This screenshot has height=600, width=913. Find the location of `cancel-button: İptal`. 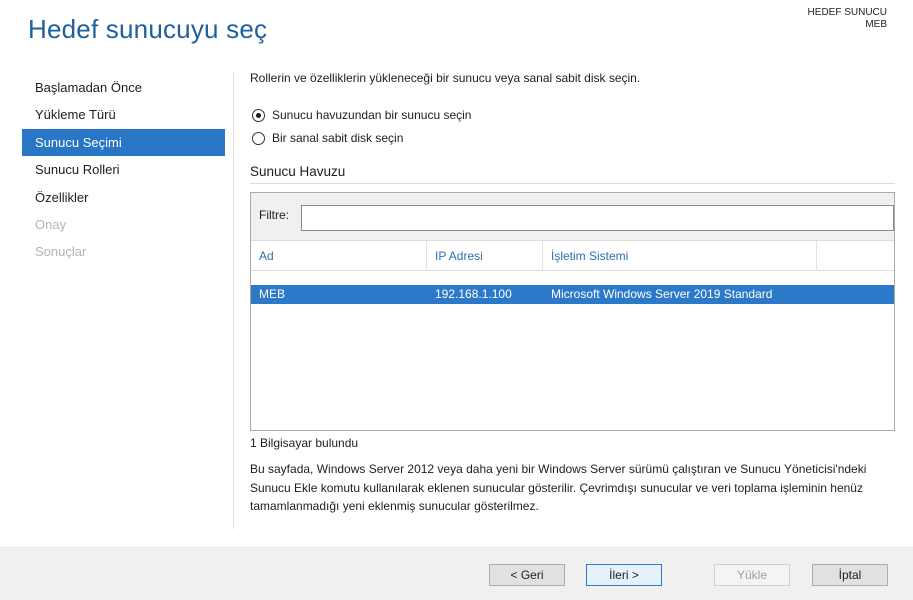

cancel-button: İptal is located at coordinates (850, 575).